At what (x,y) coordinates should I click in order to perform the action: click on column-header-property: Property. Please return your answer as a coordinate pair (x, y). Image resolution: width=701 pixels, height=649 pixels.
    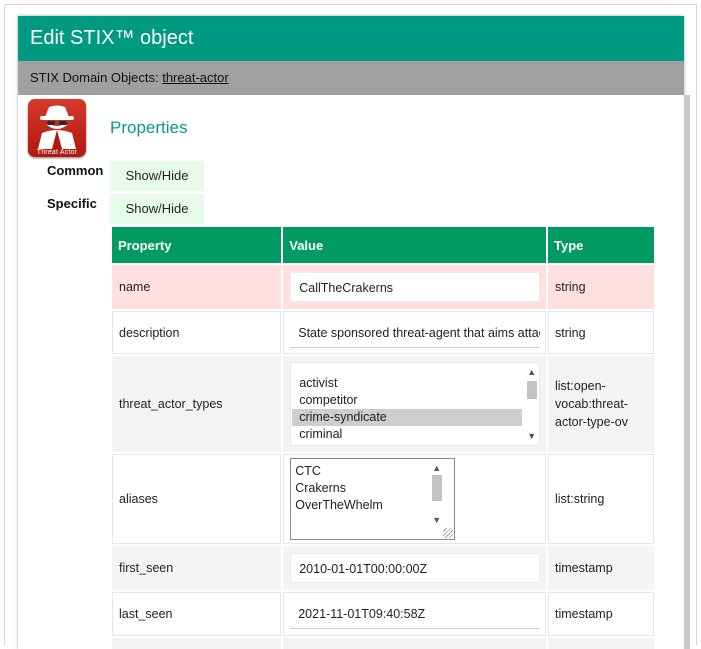
    Looking at the image, I should click on (197, 245).